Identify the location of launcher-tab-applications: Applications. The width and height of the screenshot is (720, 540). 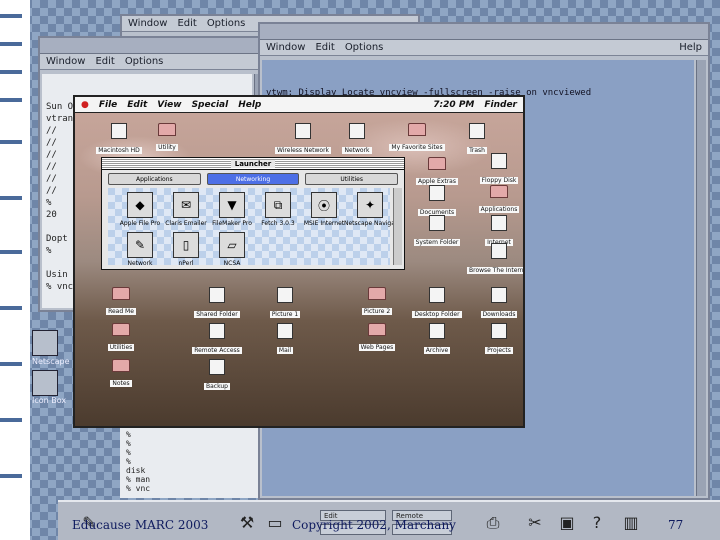
(154, 179).